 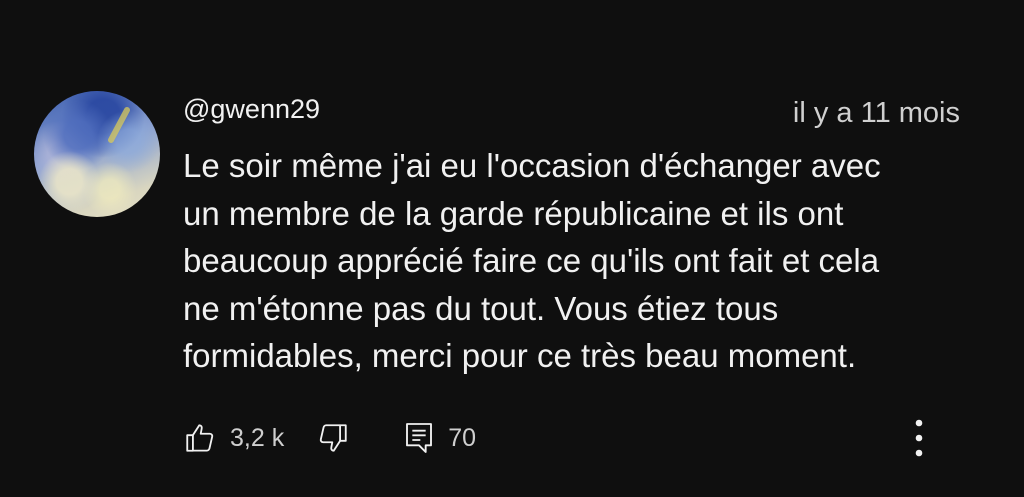 What do you see at coordinates (419, 438) in the screenshot?
I see `comment-icon` at bounding box center [419, 438].